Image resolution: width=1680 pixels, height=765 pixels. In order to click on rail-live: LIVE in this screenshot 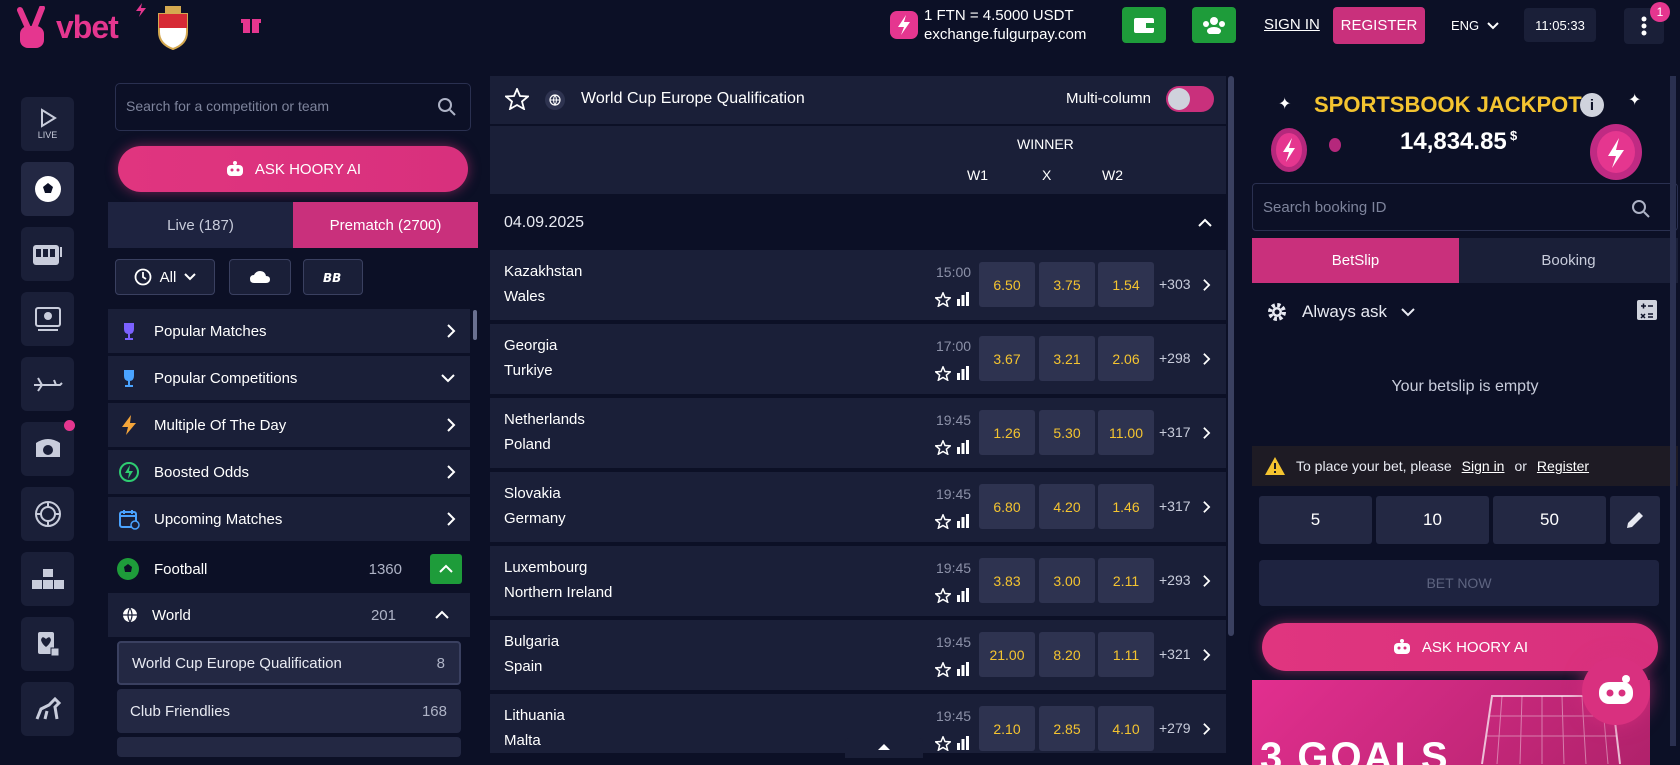, I will do `click(47, 124)`.